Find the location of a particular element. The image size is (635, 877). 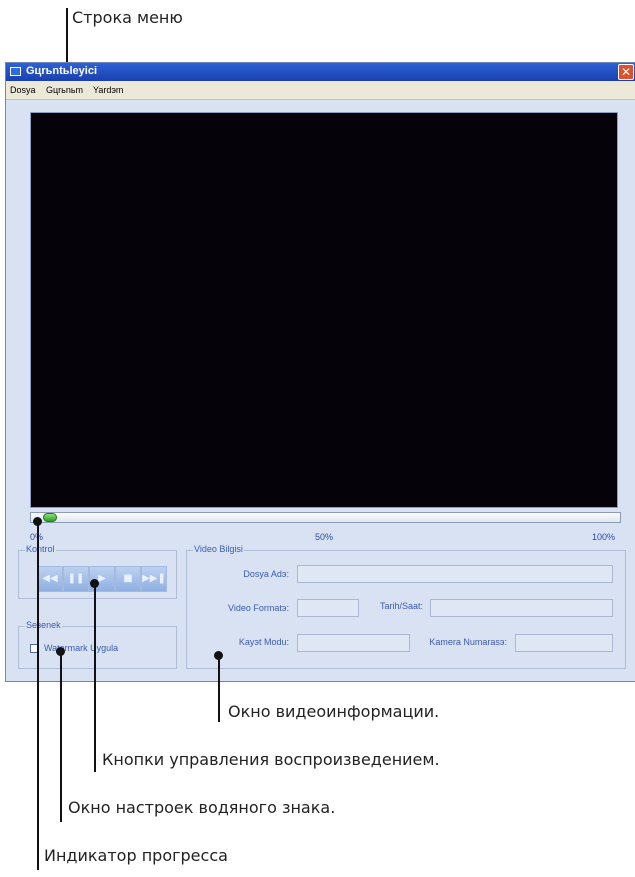

progress-thumb is located at coordinates (50, 517).